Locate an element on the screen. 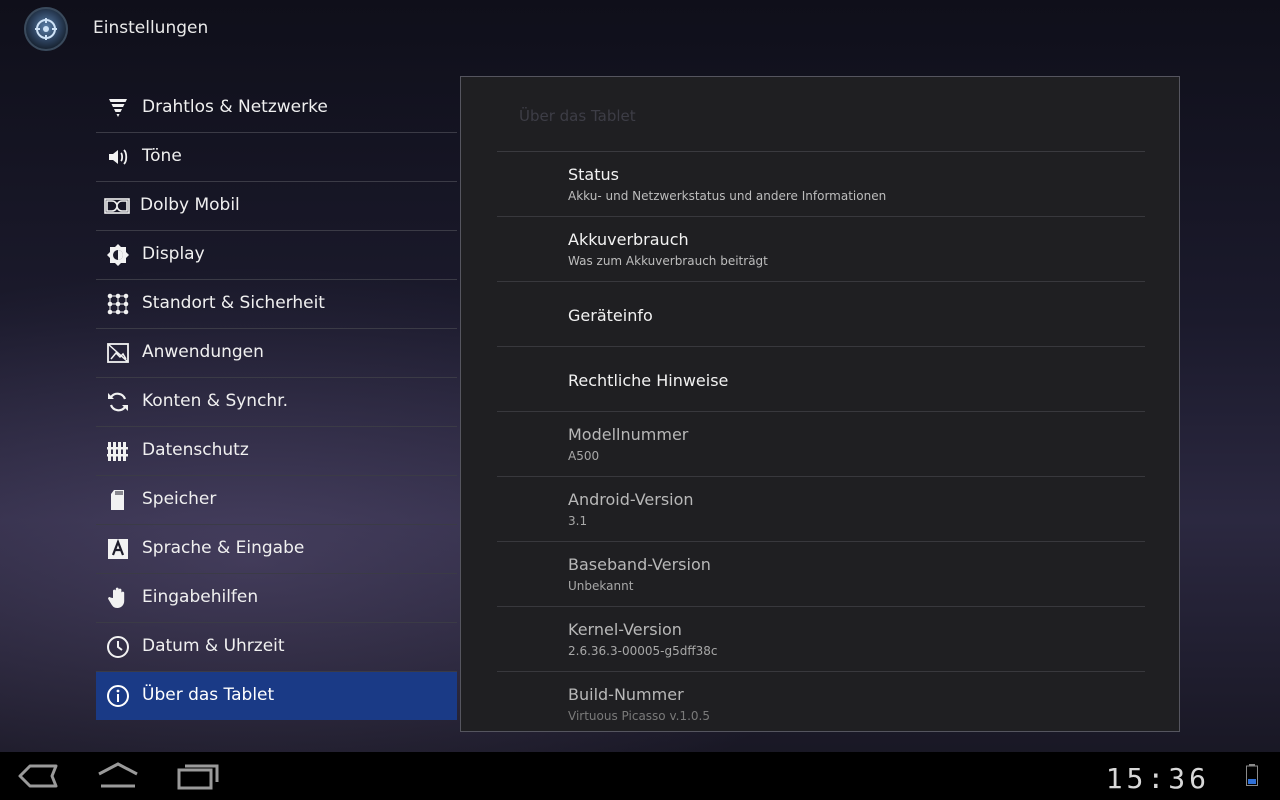 The width and height of the screenshot is (1280, 800). pref-summary: 2.6.36.3-00005-g5dff38c is located at coordinates (643, 651).